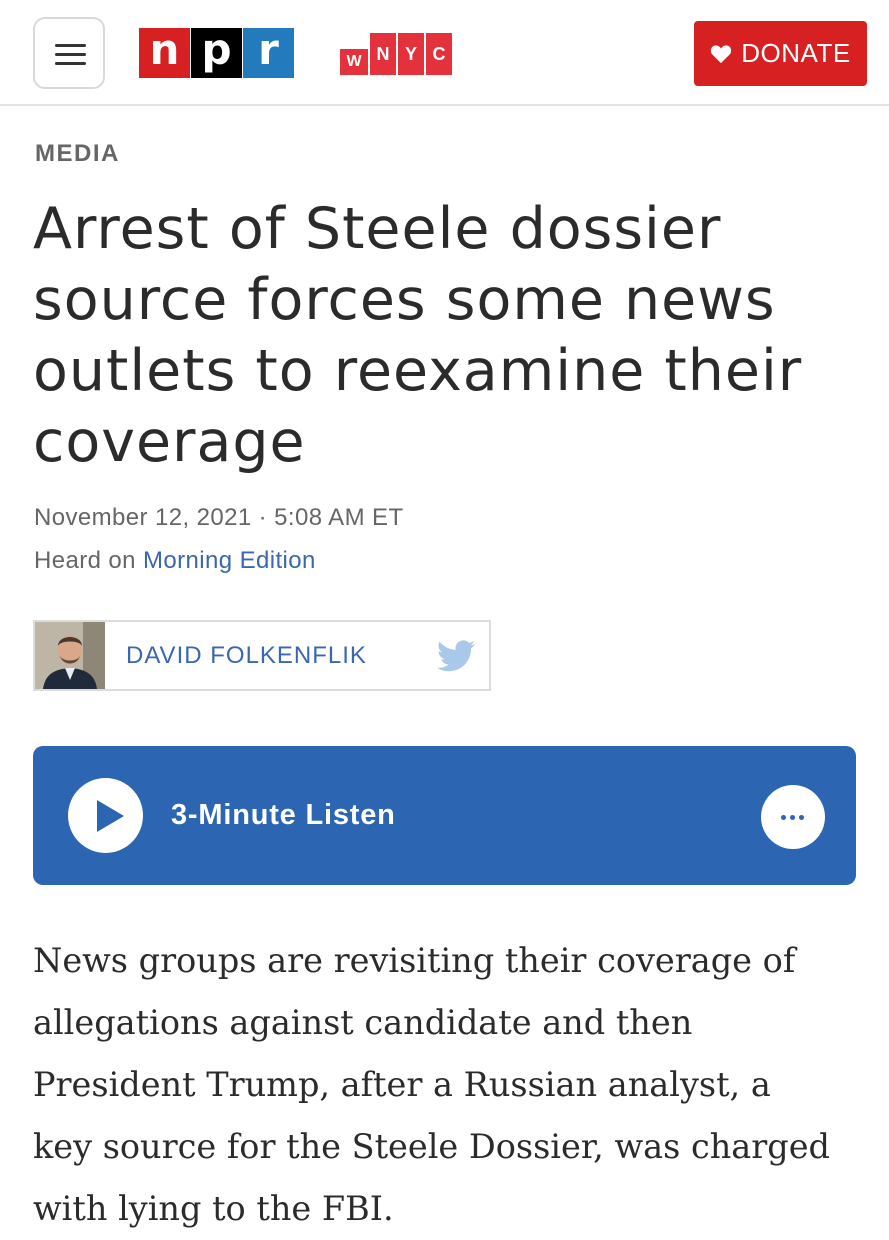  Describe the element at coordinates (439, 54) in the screenshot. I see `wnyc-logo-letter: C` at that location.